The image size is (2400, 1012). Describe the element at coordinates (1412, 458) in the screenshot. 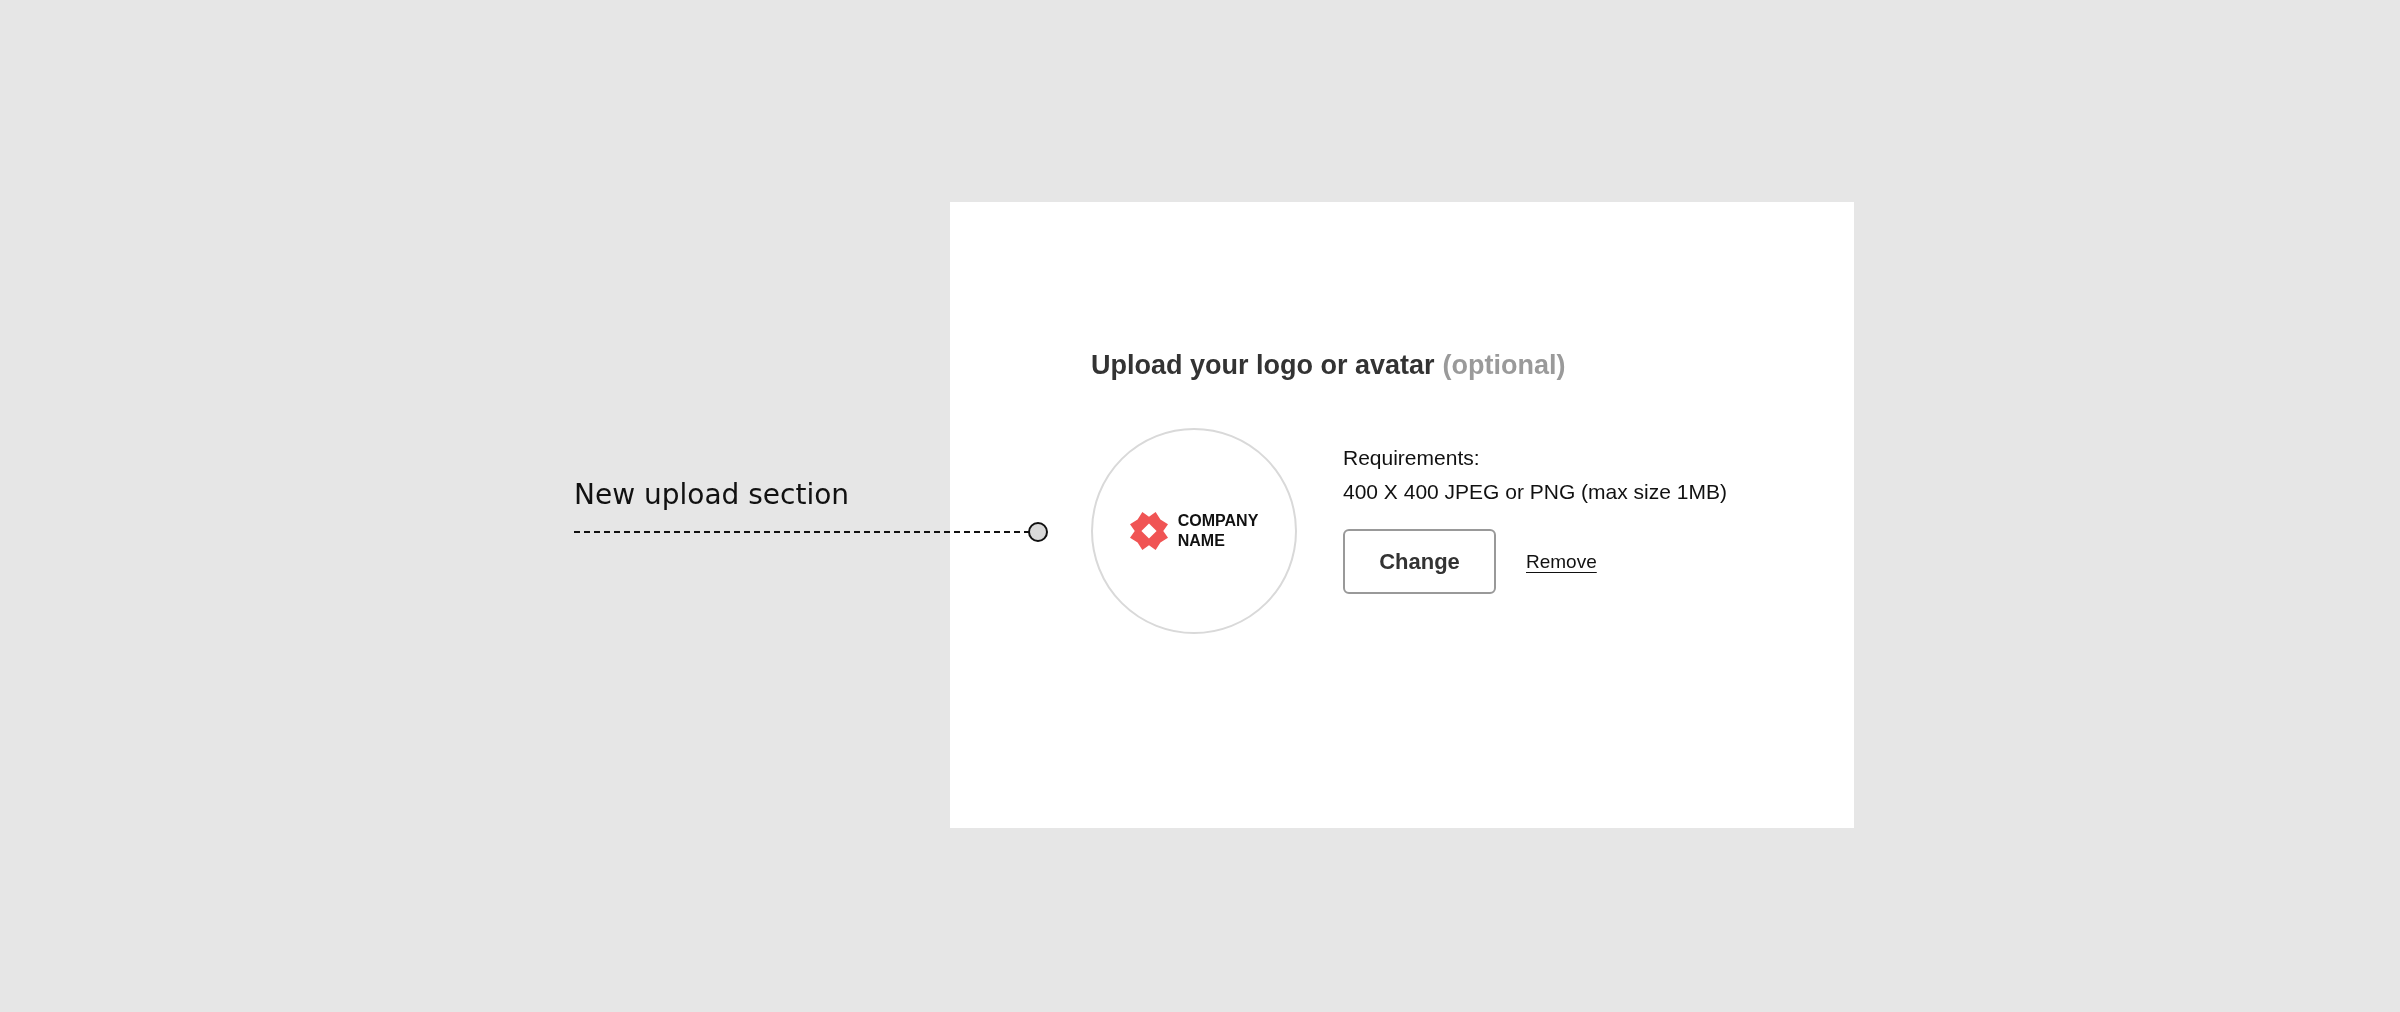

I see `requirements-label: Requirements:` at that location.